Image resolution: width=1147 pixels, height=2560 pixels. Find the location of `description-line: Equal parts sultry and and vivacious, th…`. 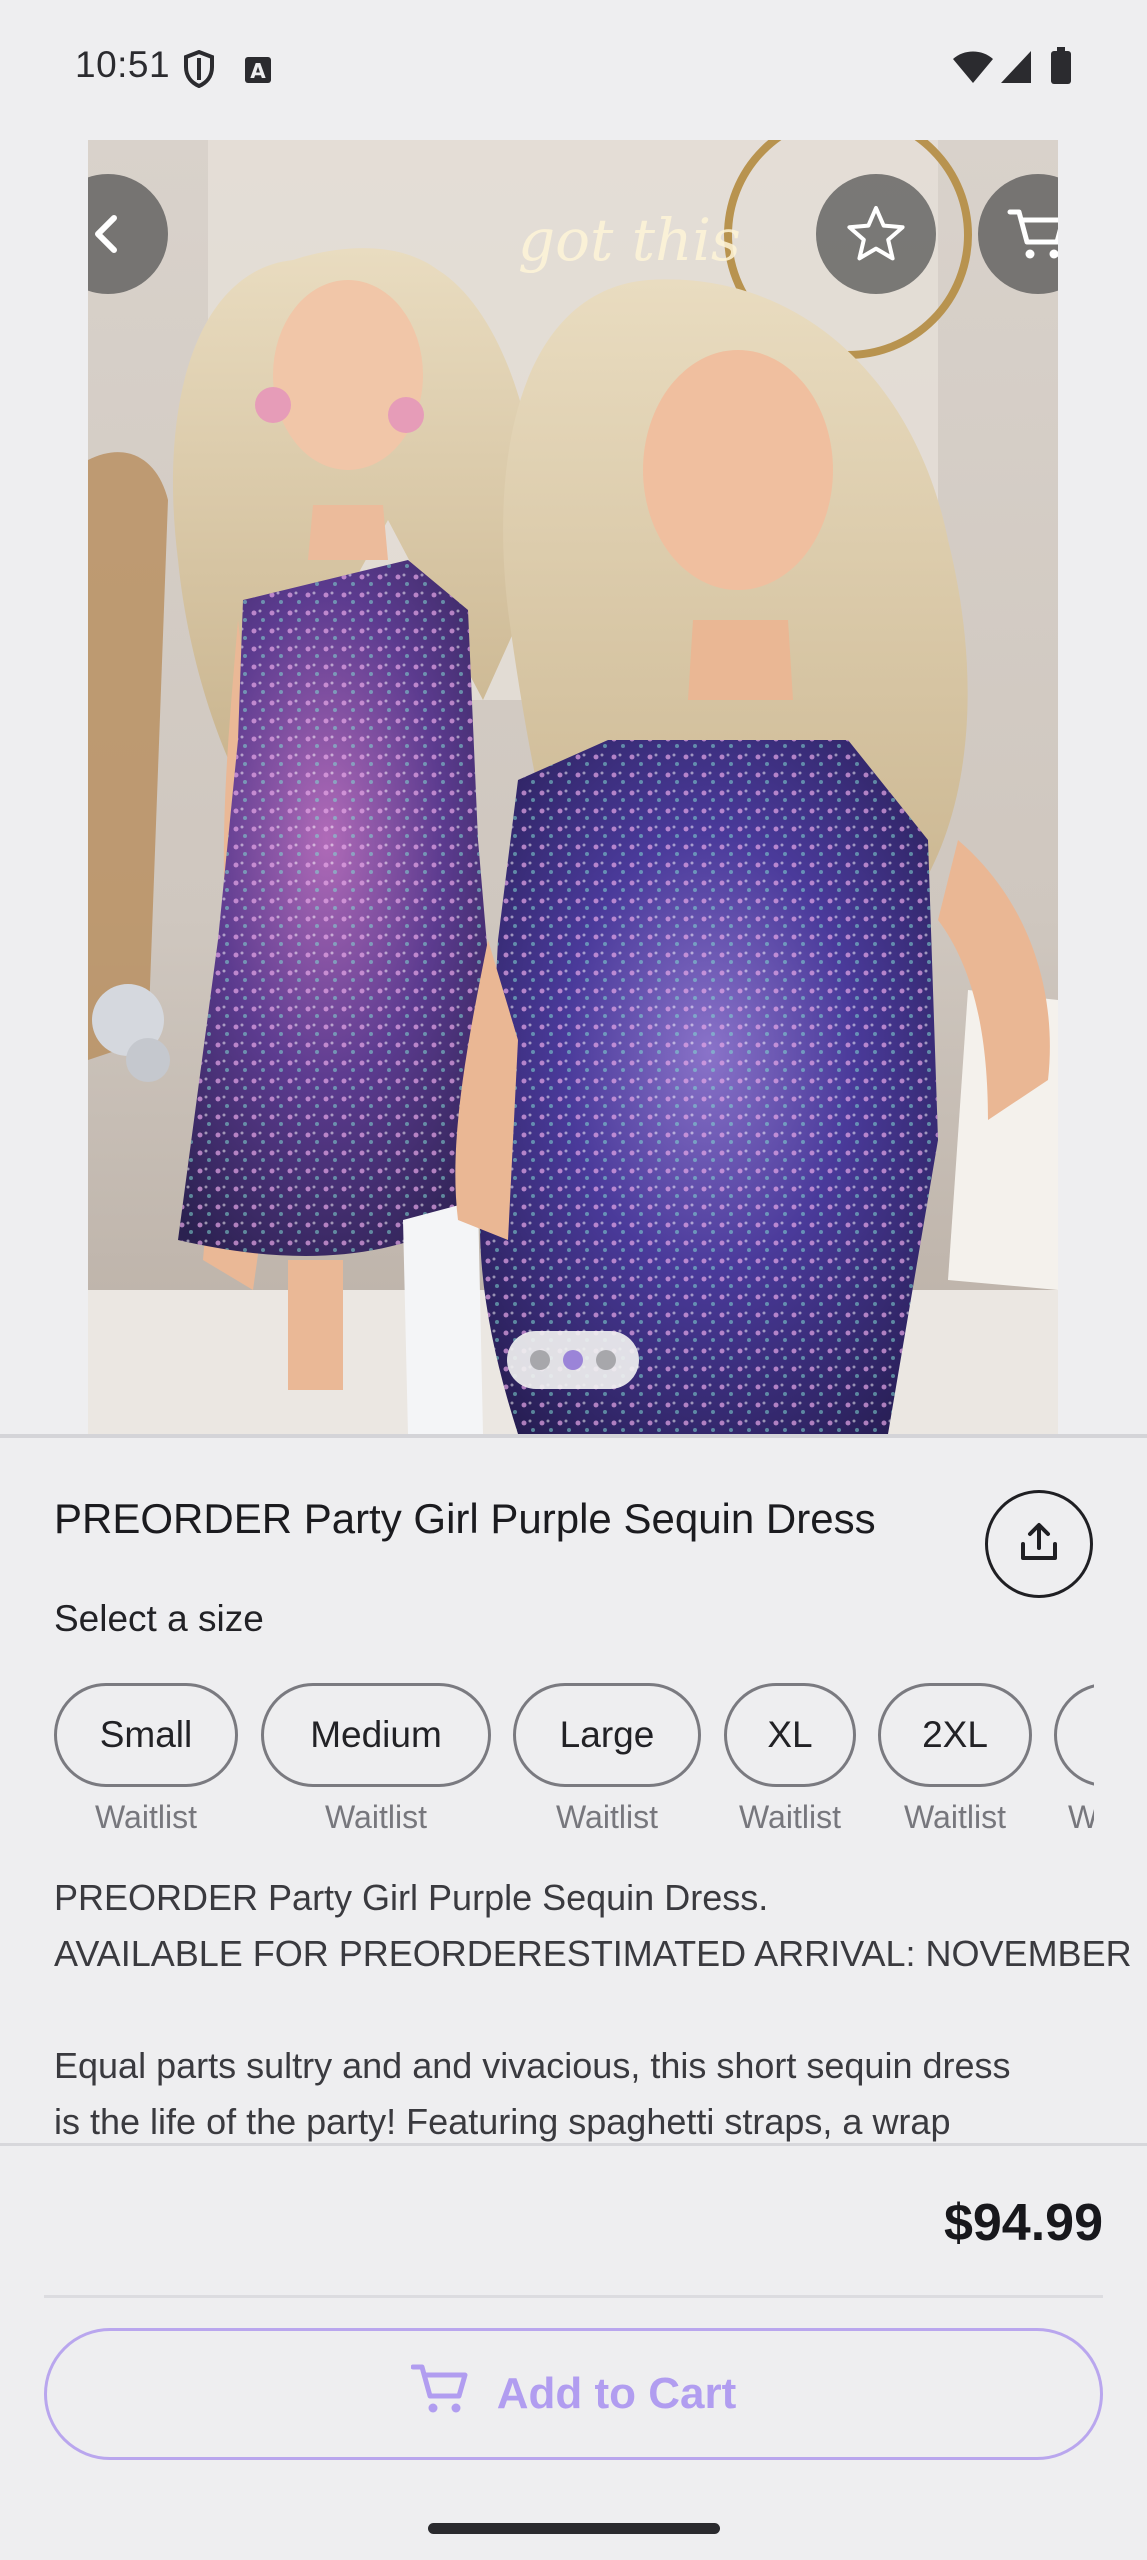

description-line: Equal parts sultry and and vivacious, th… is located at coordinates (532, 2065).